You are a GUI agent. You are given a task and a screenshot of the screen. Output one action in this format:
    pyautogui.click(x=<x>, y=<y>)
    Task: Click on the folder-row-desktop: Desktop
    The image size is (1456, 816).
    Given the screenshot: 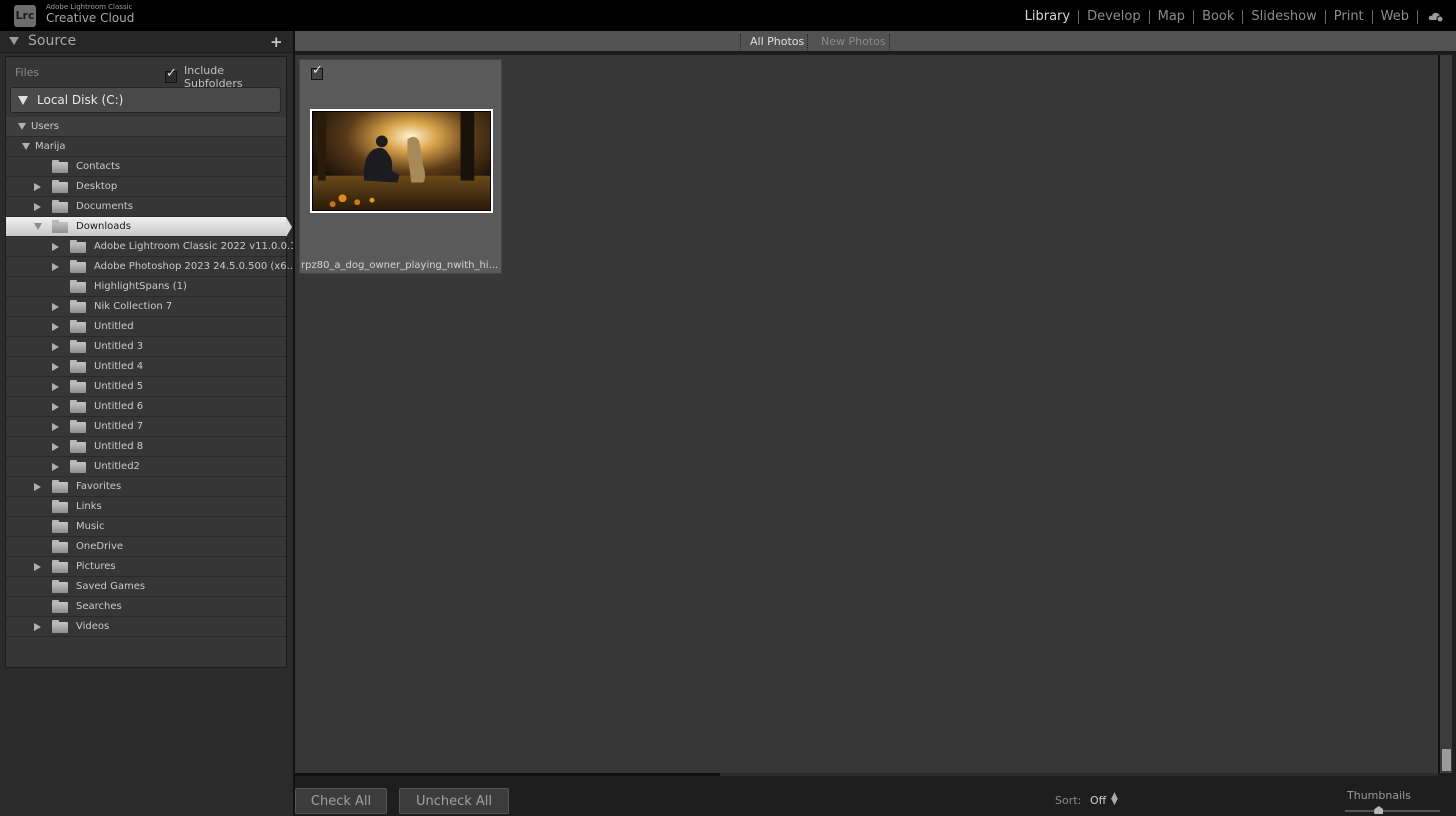 What is the action you would take?
    pyautogui.click(x=146, y=187)
    